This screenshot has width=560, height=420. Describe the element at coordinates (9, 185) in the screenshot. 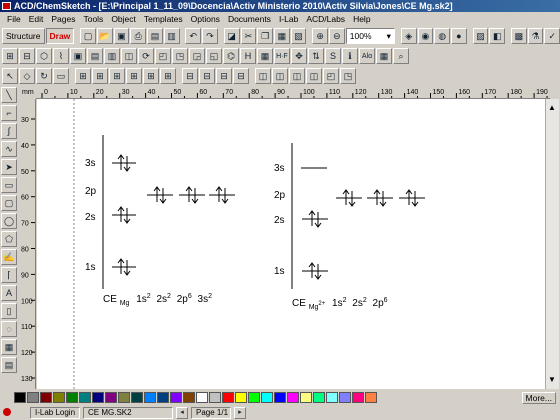

I see `rectangle-tool-icon: ▭` at that location.